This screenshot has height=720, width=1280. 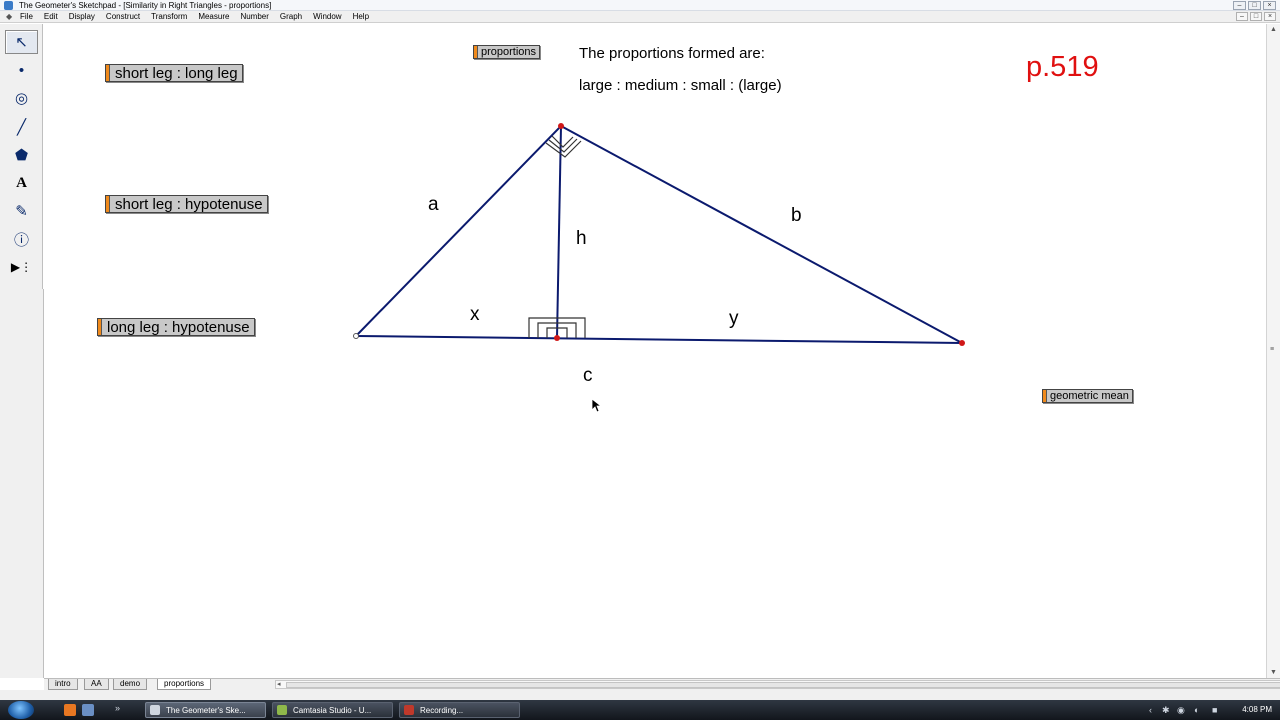 I want to click on menu-display: Display, so click(x=82, y=16).